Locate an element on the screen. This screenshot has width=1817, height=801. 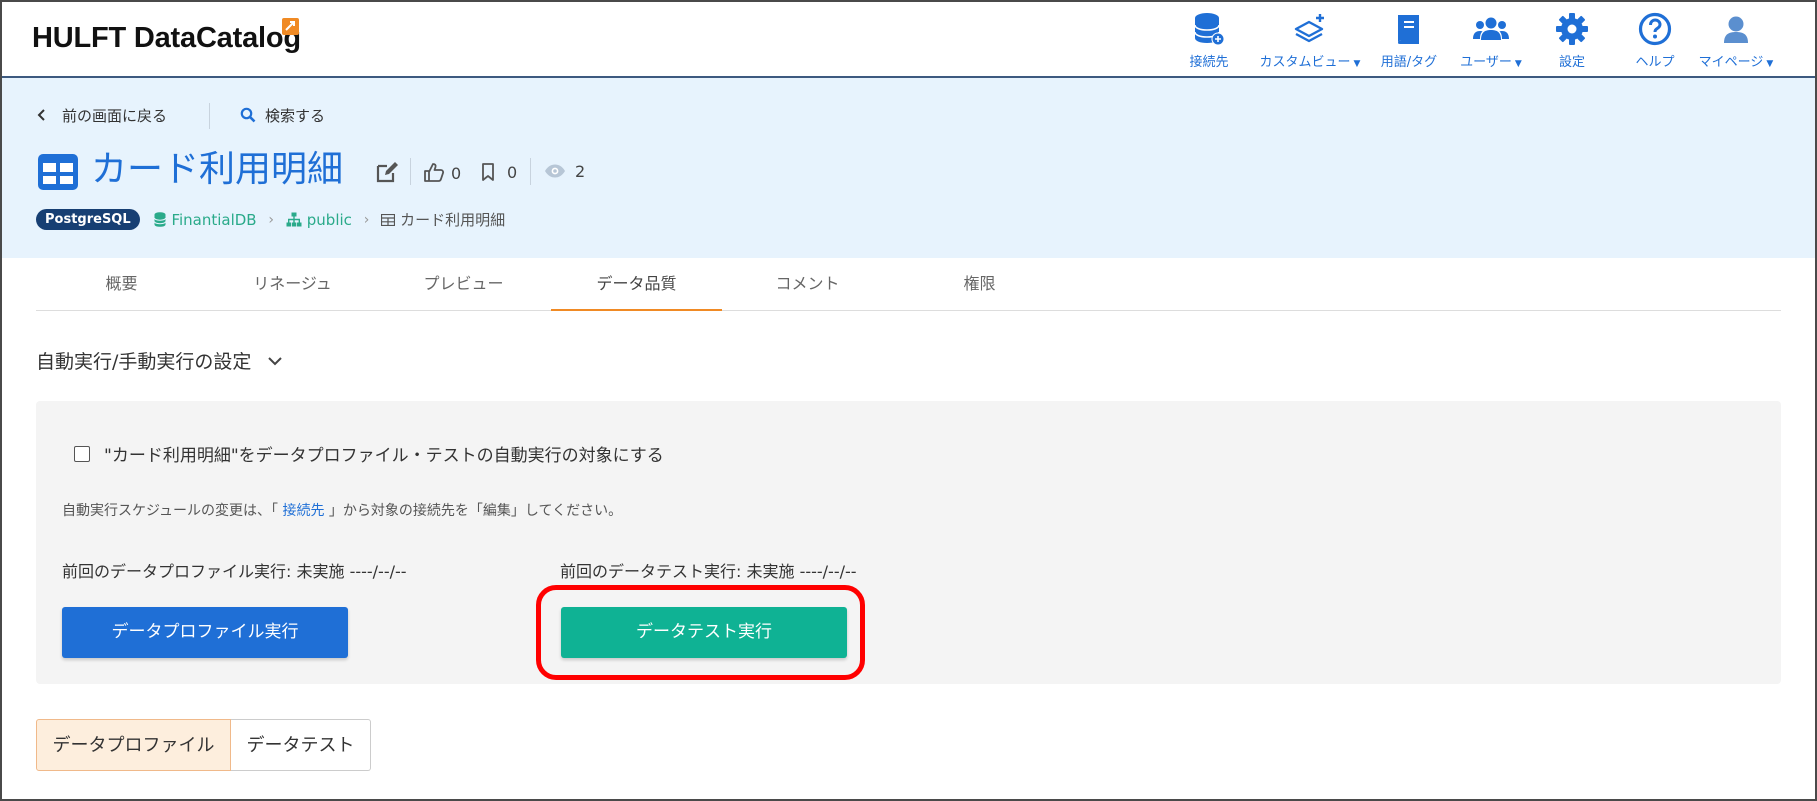
nav-mypage: マイページ ▼ is located at coordinates (1736, 41).